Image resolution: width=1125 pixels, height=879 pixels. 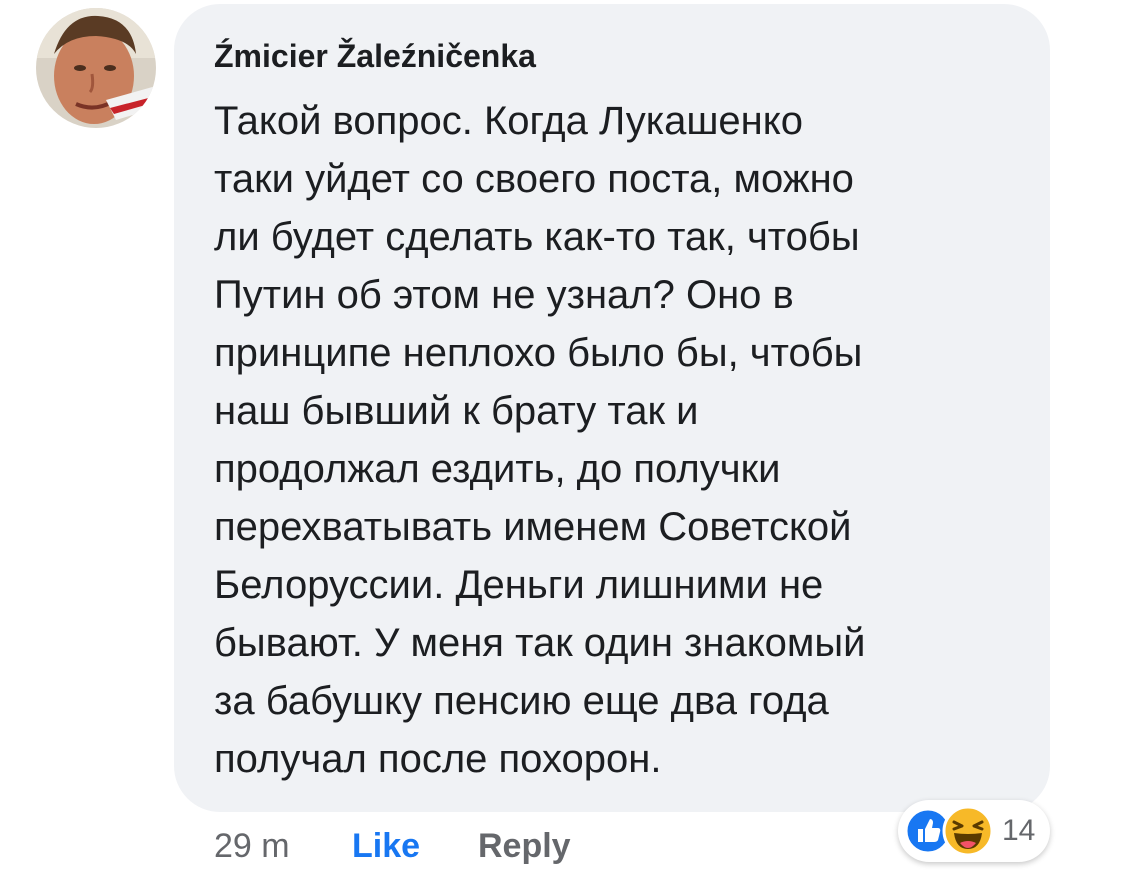 I want to click on avatar, so click(x=96, y=68).